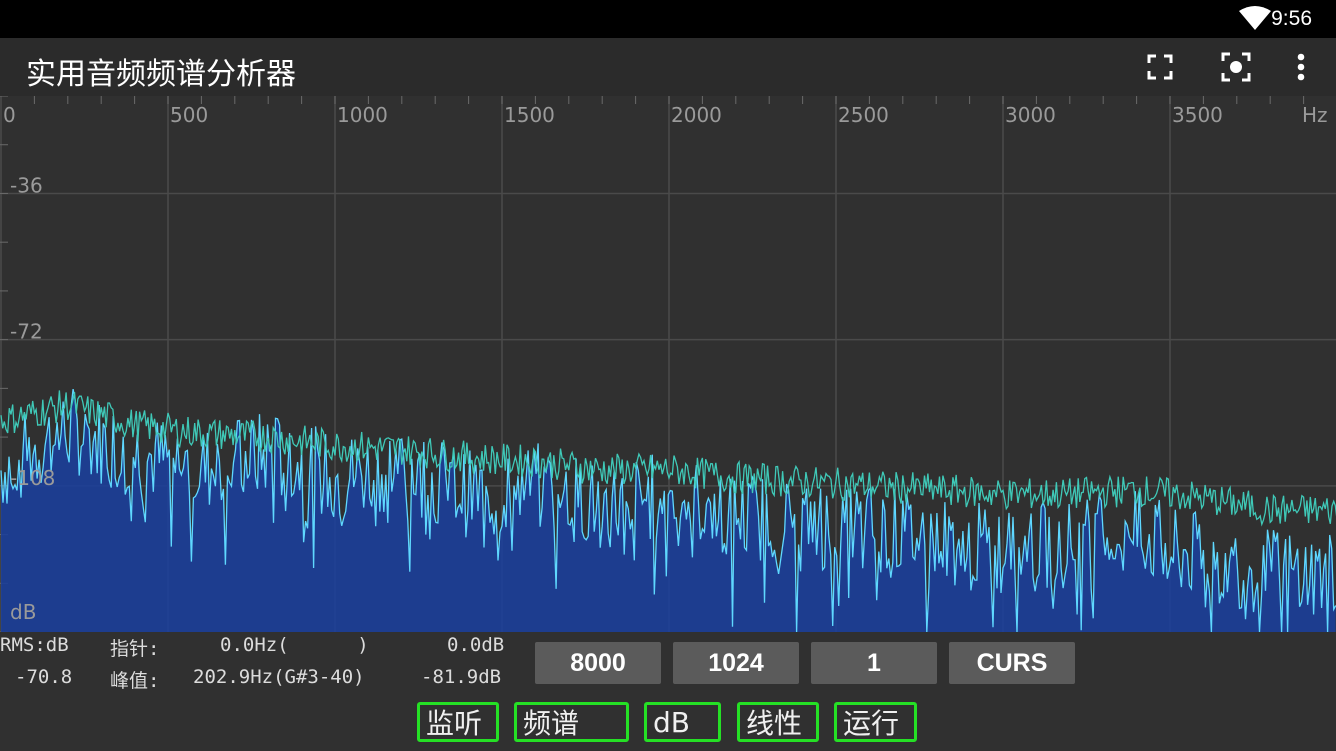 This screenshot has width=1336, height=751. I want to click on rms-label: RMS:dB, so click(34, 645).